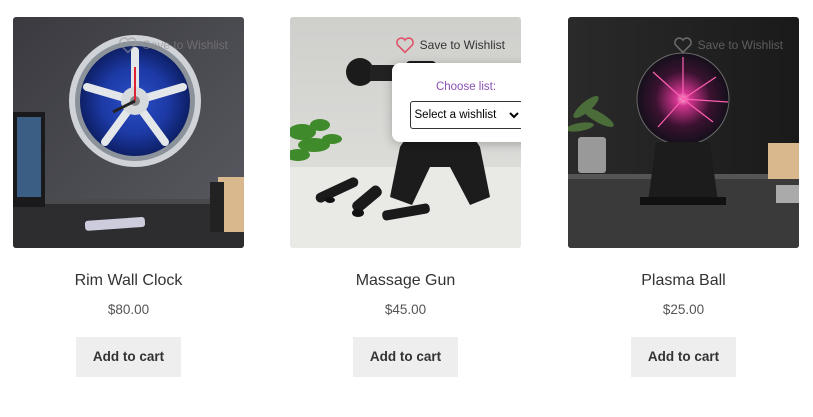 The height and width of the screenshot is (417, 813). Describe the element at coordinates (128, 309) in the screenshot. I see `product-price: $80.00` at that location.